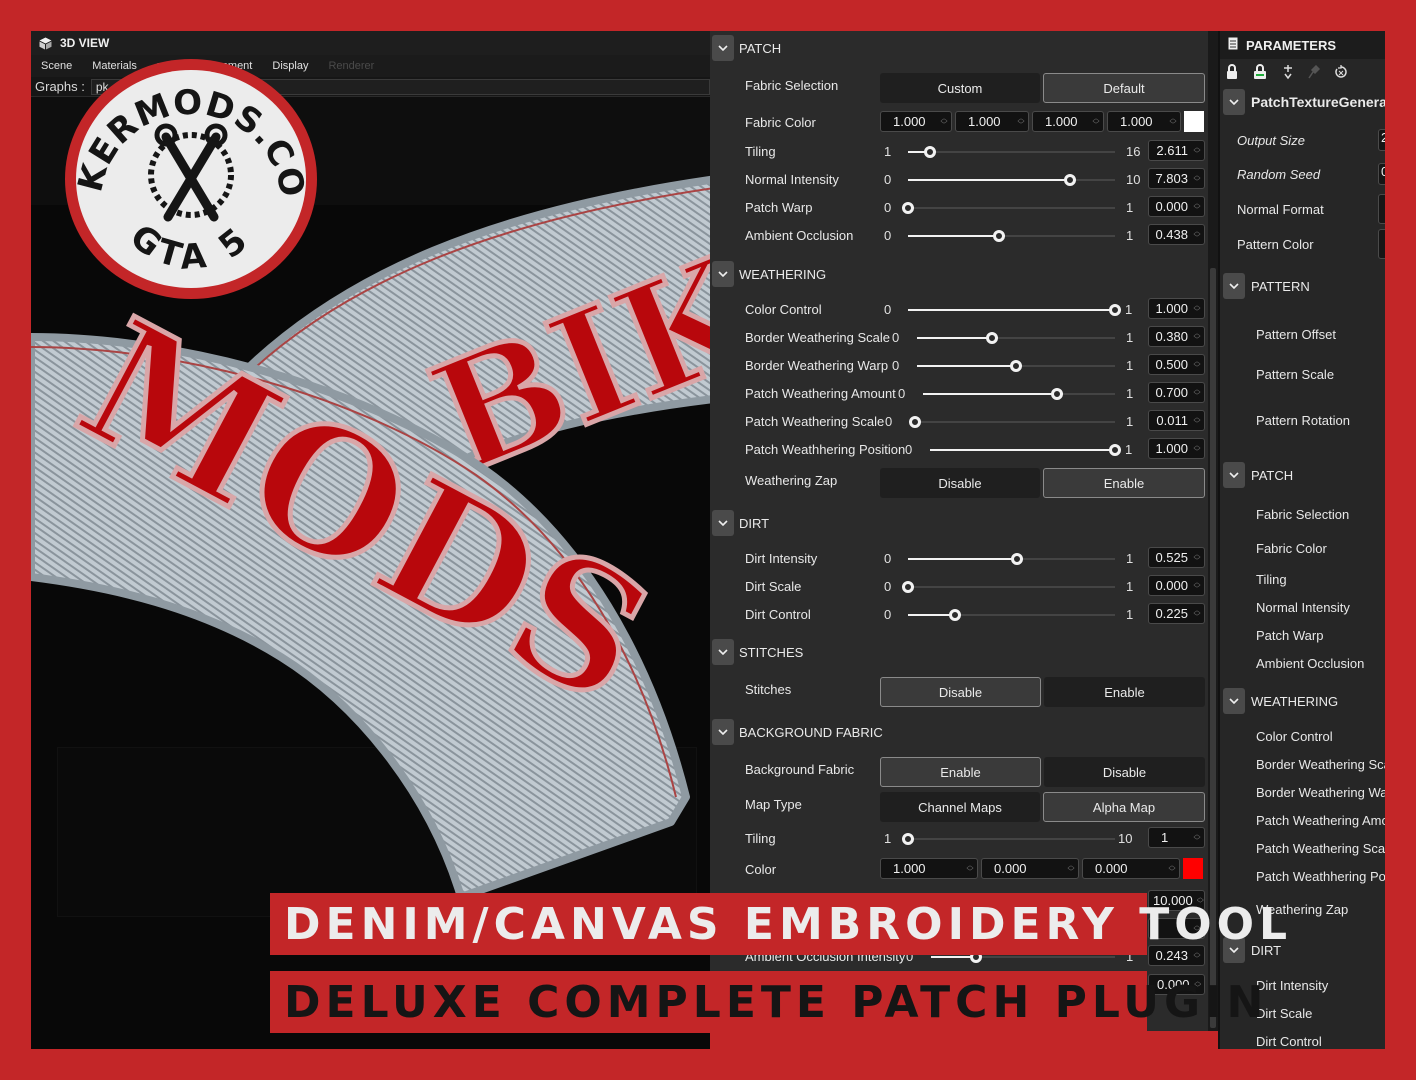 The height and width of the screenshot is (1080, 1416). Describe the element at coordinates (1124, 807) in the screenshot. I see `map-type-alpha-map-button: Alpha Map` at that location.